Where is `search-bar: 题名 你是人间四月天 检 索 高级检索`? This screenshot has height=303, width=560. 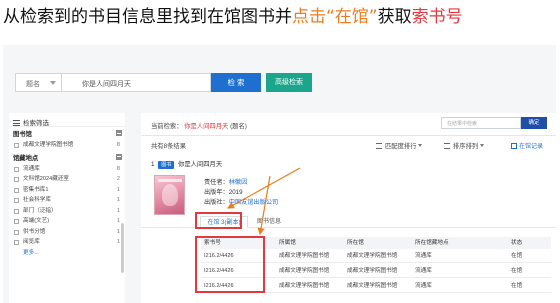
search-bar: 题名 你是人间四月天 检 索 高级检索 is located at coordinates (279, 82).